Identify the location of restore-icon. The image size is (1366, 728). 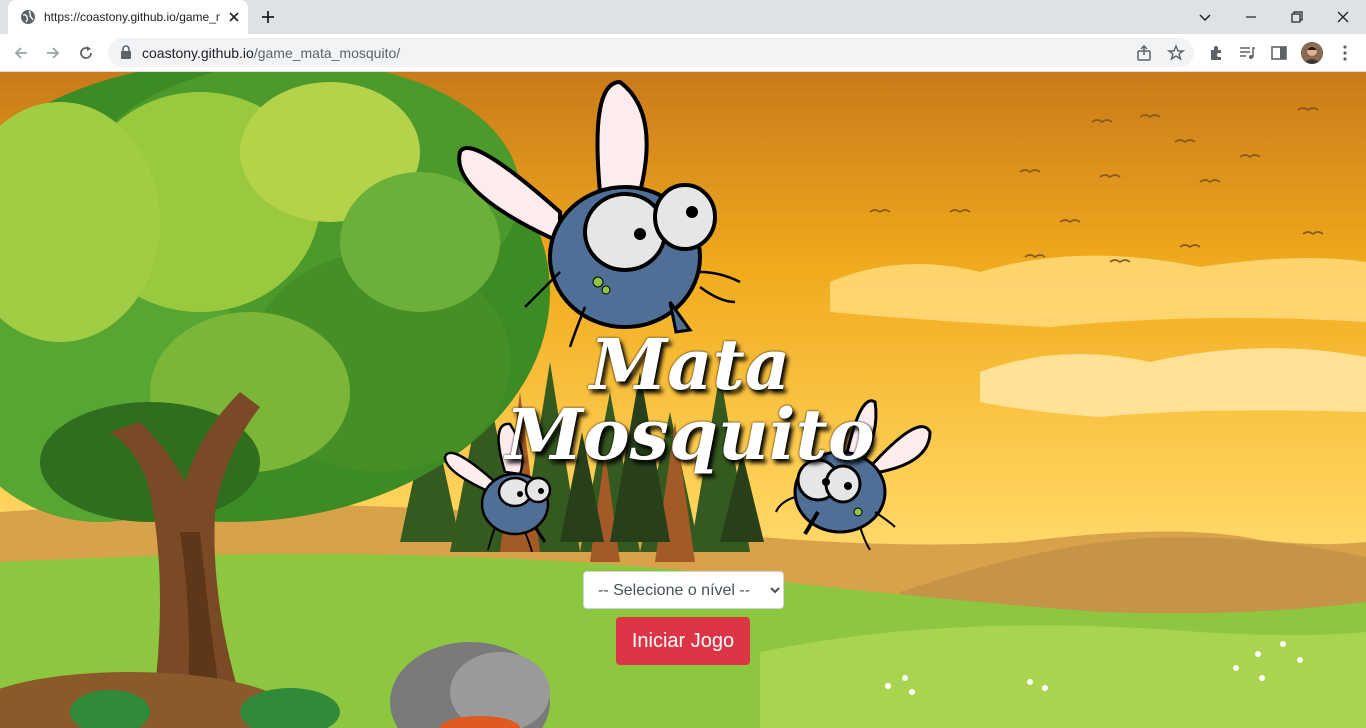
(1297, 17).